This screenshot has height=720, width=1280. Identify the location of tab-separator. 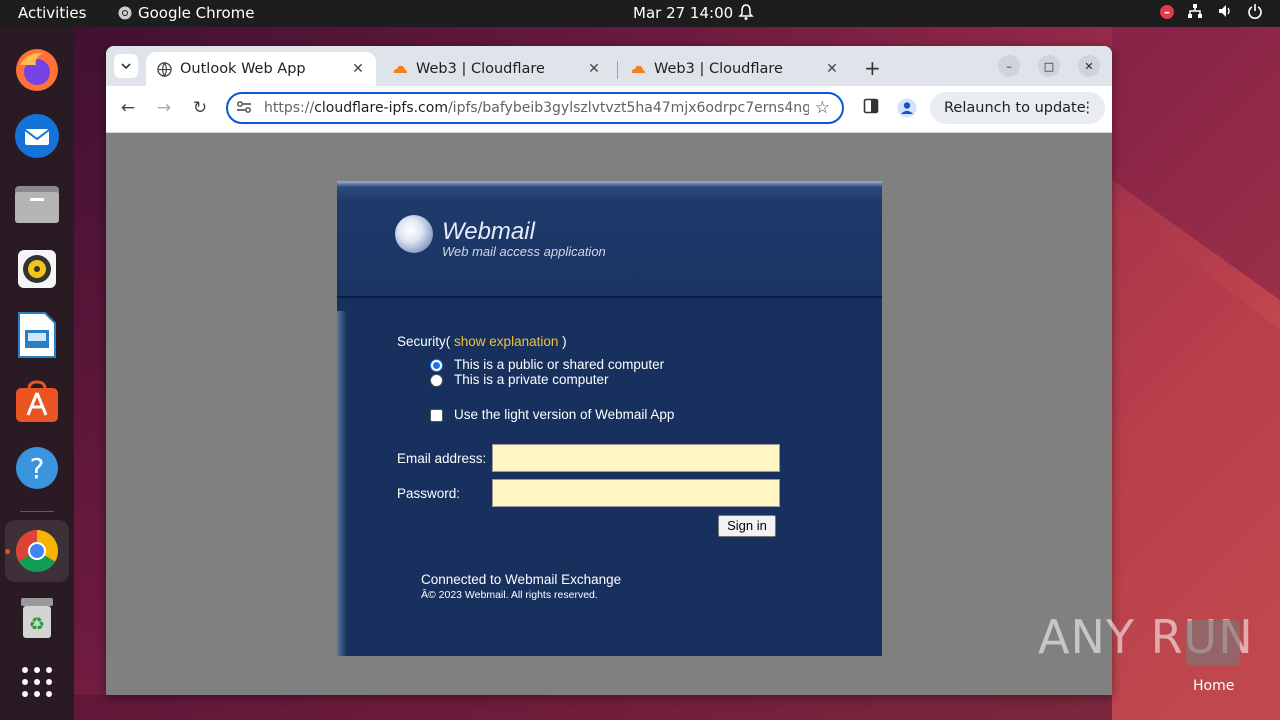
(617, 70).